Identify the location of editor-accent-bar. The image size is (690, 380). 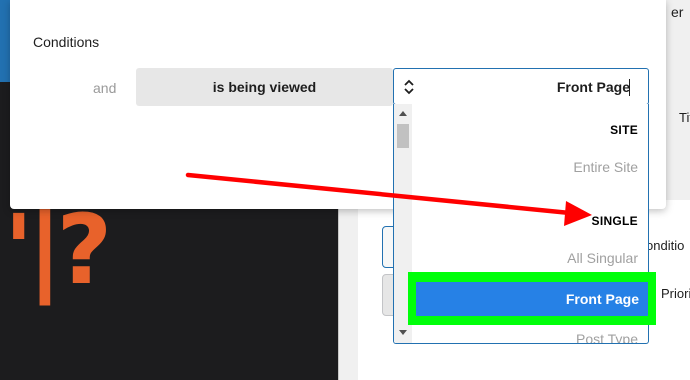
(5, 41).